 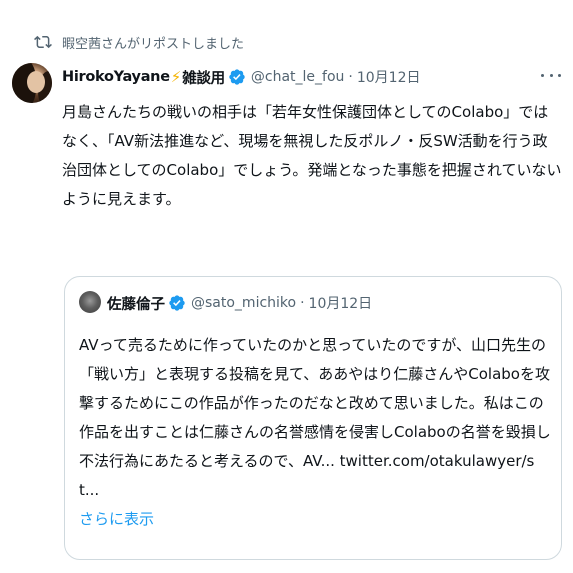 What do you see at coordinates (243, 303) in the screenshot?
I see `quoted-author-handle: @sato_michiko` at bounding box center [243, 303].